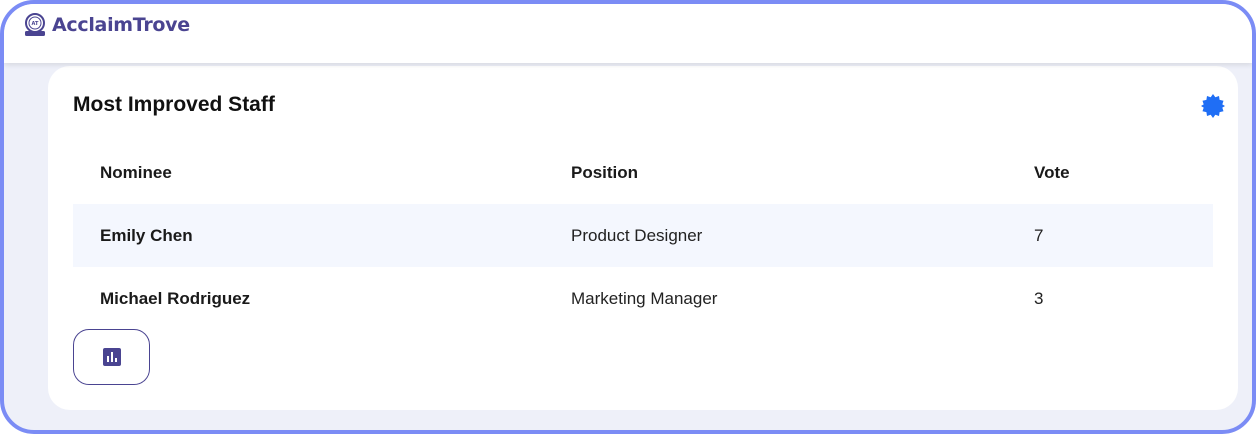  What do you see at coordinates (1039, 298) in the screenshot?
I see `nominee-vote: 3` at bounding box center [1039, 298].